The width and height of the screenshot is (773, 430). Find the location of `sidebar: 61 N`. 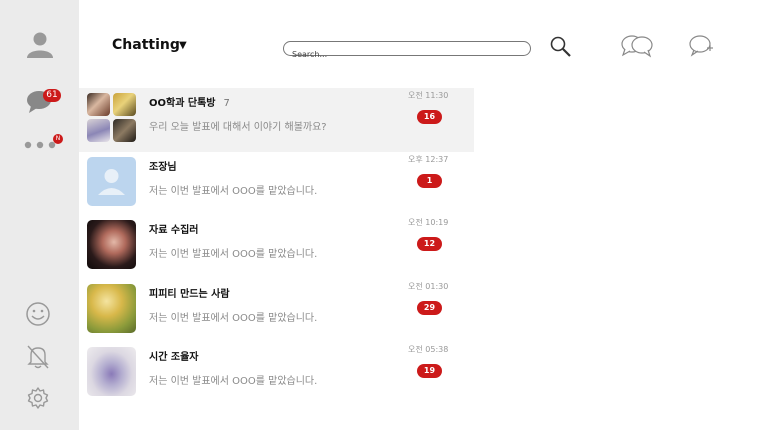

sidebar: 61 N is located at coordinates (39, 215).